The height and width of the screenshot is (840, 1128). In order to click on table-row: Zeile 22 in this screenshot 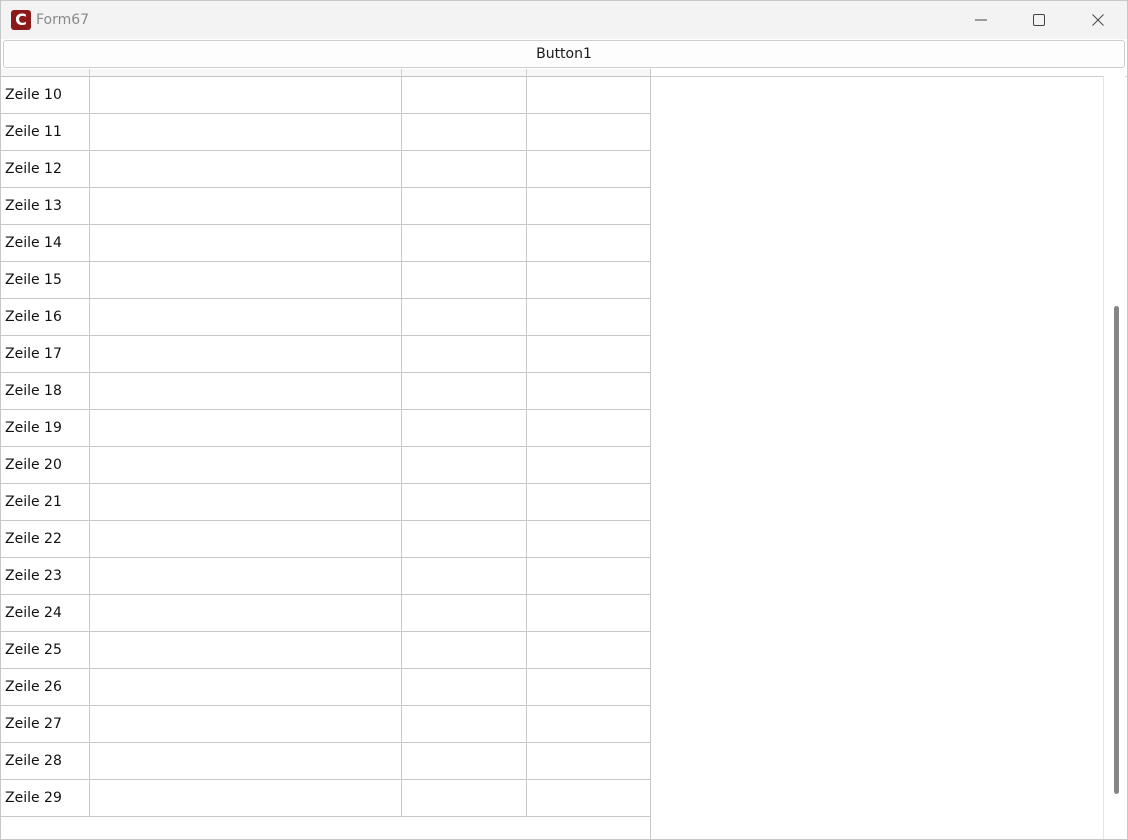, I will do `click(325, 539)`.